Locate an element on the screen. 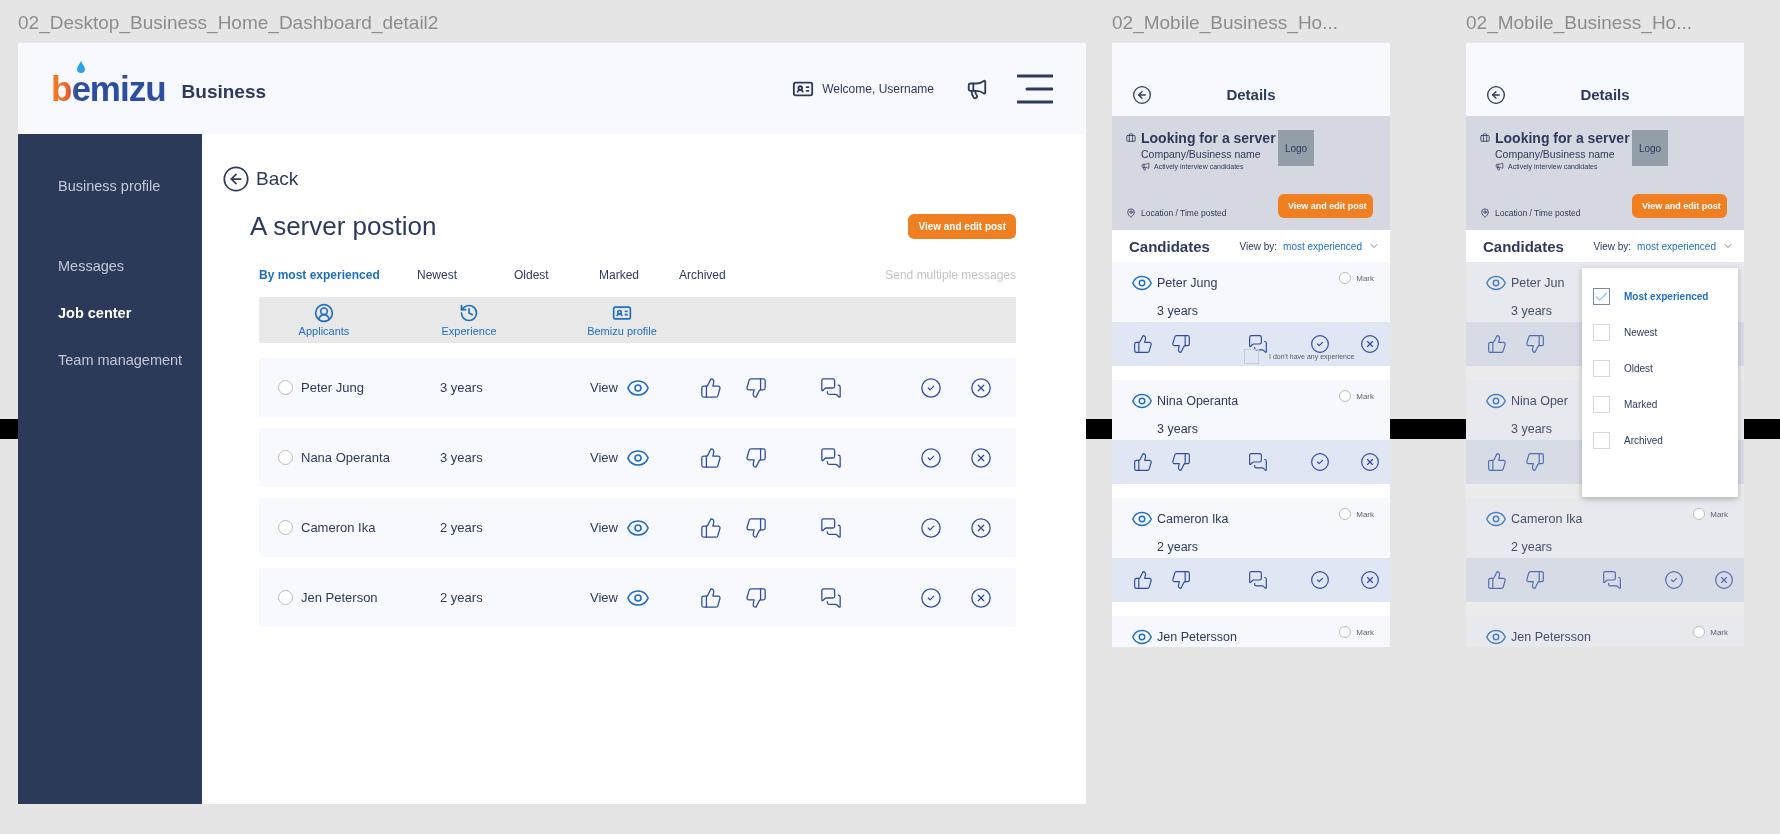 The height and width of the screenshot is (834, 1780). id-card-icon is located at coordinates (622, 313).